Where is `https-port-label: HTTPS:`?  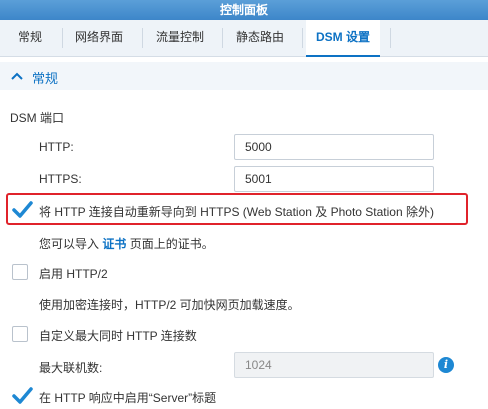 https-port-label: HTTPS: is located at coordinates (60, 179).